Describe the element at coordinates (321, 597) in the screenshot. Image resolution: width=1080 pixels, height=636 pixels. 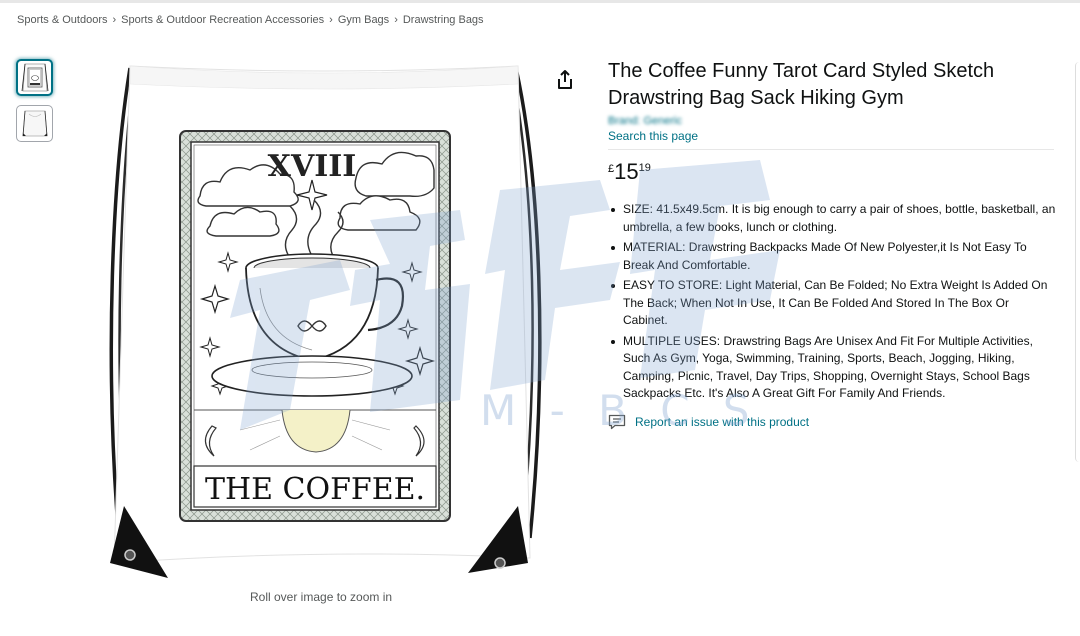
I see `zoom-hint: Roll over image to zoom in` at that location.